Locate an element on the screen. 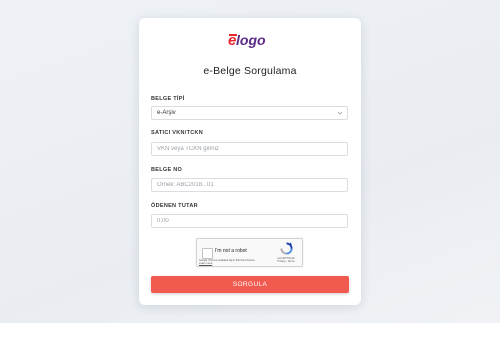  tutar-input is located at coordinates (249, 221).